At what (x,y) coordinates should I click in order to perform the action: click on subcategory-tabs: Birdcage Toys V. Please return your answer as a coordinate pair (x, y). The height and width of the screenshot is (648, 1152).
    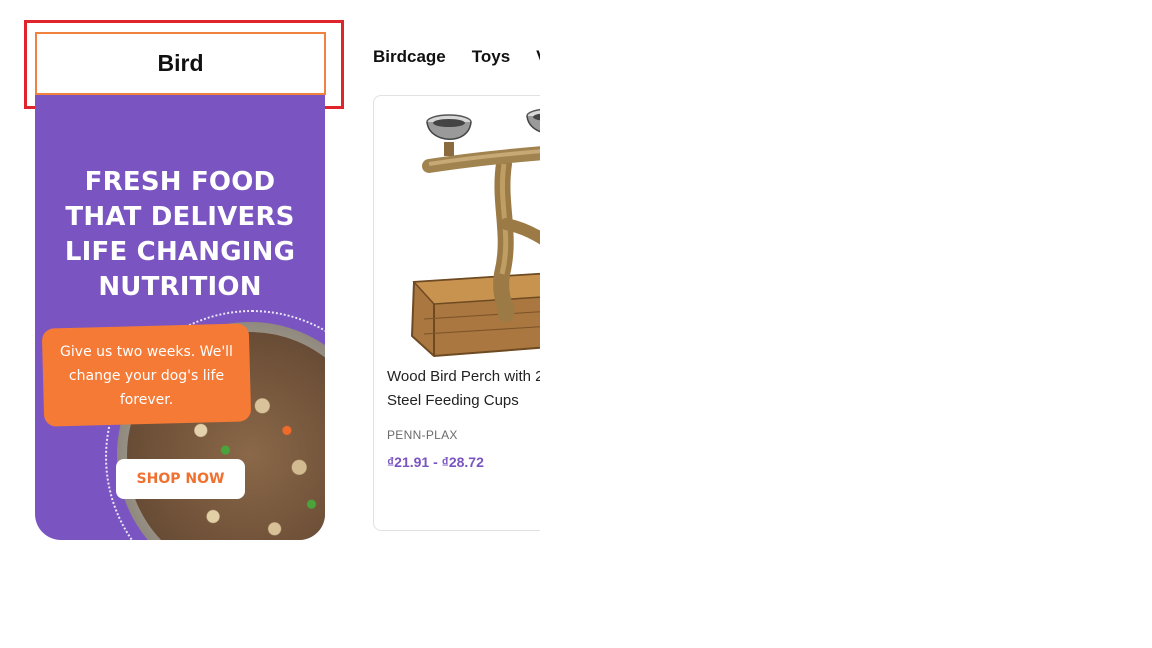
    Looking at the image, I should click on (456, 58).